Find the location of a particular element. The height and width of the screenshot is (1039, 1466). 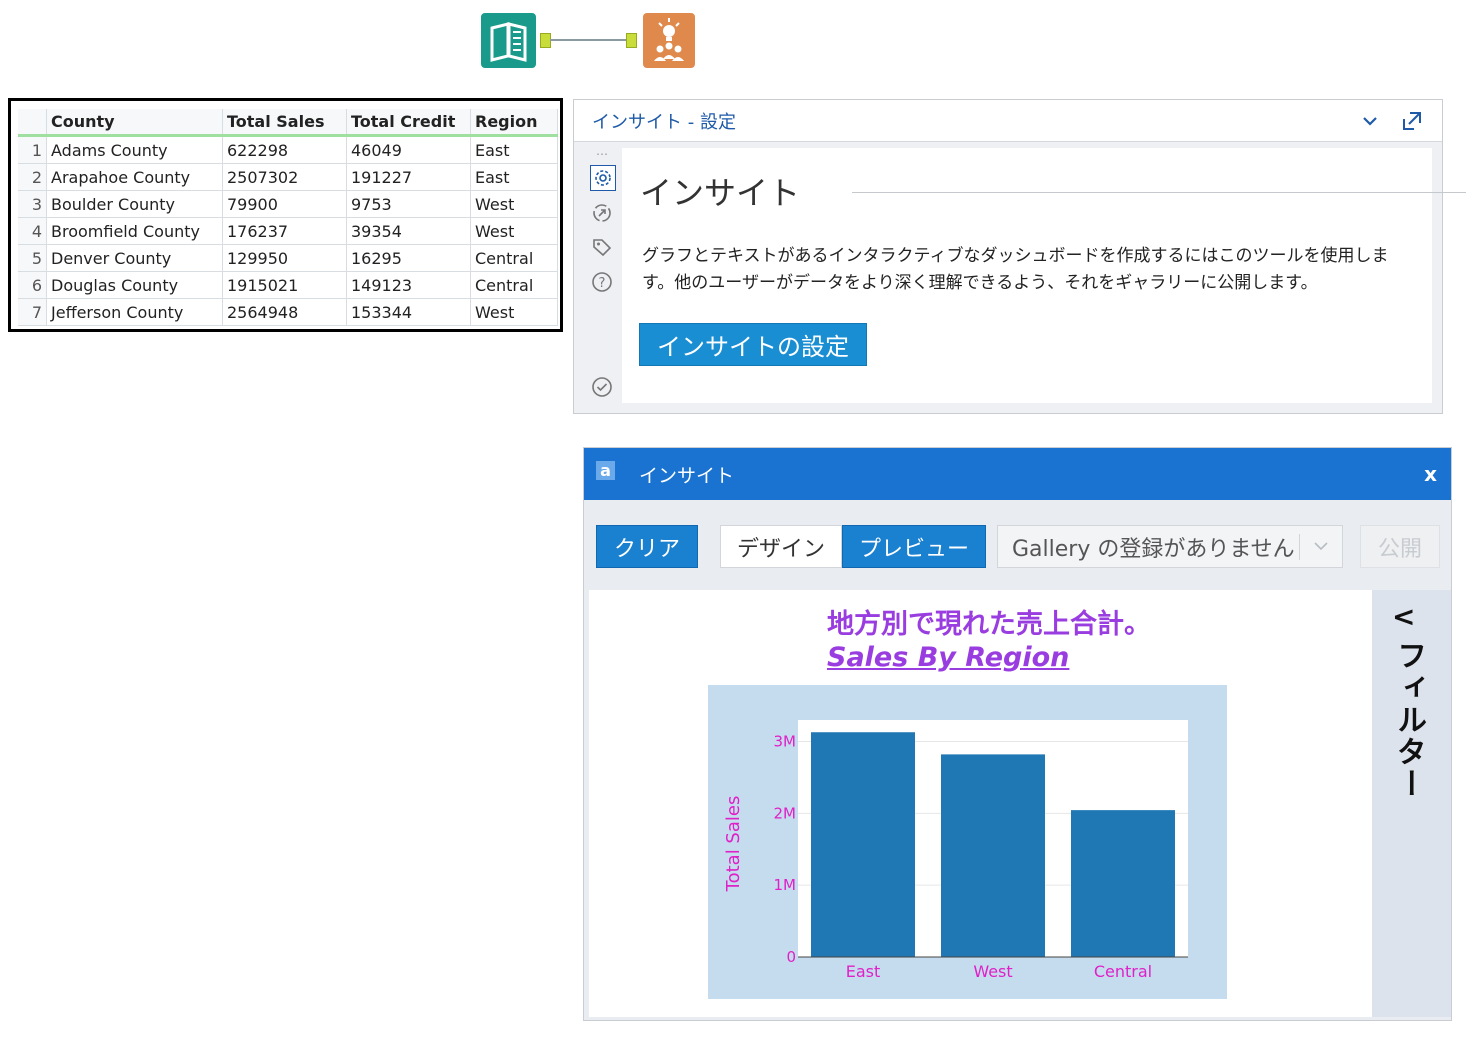

row-number-header is located at coordinates (32, 123).